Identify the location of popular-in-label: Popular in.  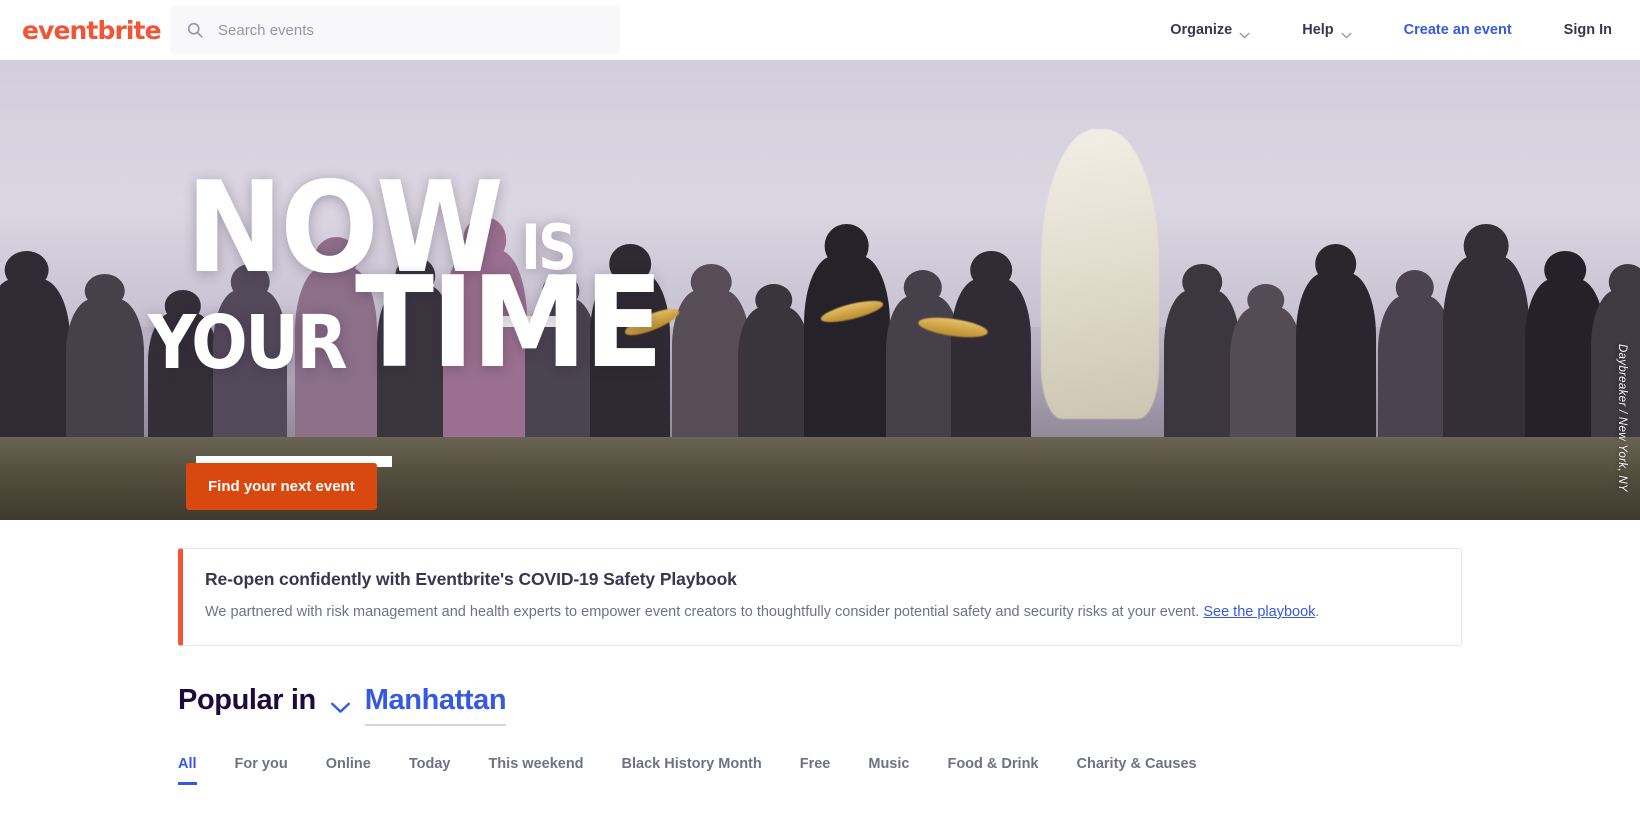
(247, 700).